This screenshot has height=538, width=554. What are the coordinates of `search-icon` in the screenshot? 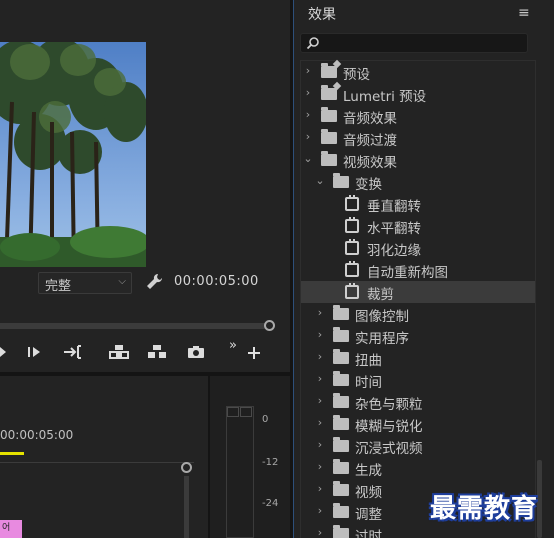 It's located at (312, 43).